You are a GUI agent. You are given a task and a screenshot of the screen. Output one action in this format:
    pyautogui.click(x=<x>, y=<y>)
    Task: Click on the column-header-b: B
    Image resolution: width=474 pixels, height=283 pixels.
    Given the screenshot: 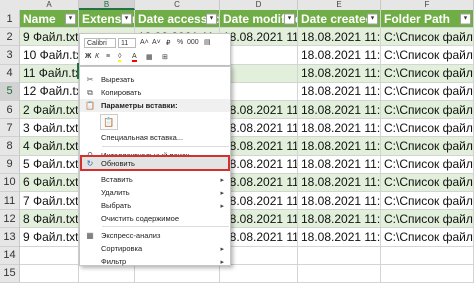 What is the action you would take?
    pyautogui.click(x=107, y=5)
    